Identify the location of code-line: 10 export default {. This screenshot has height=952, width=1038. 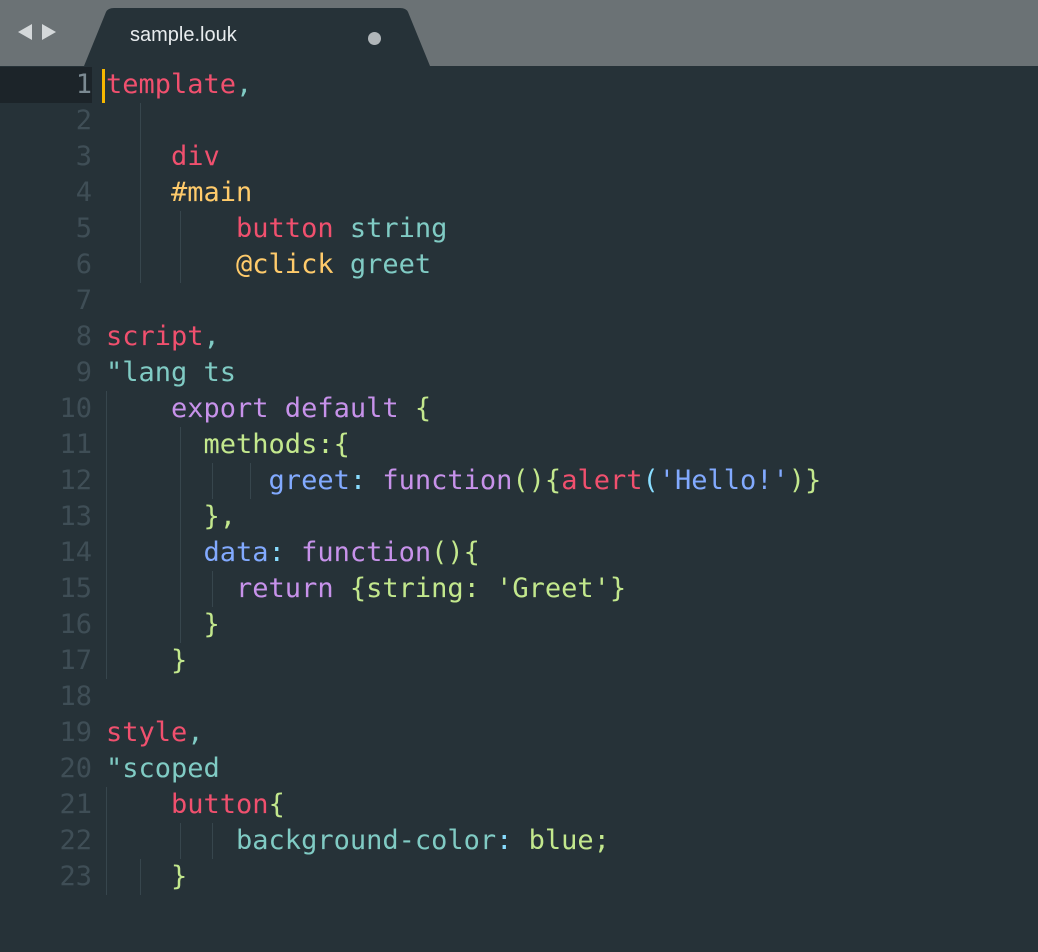
(519, 409).